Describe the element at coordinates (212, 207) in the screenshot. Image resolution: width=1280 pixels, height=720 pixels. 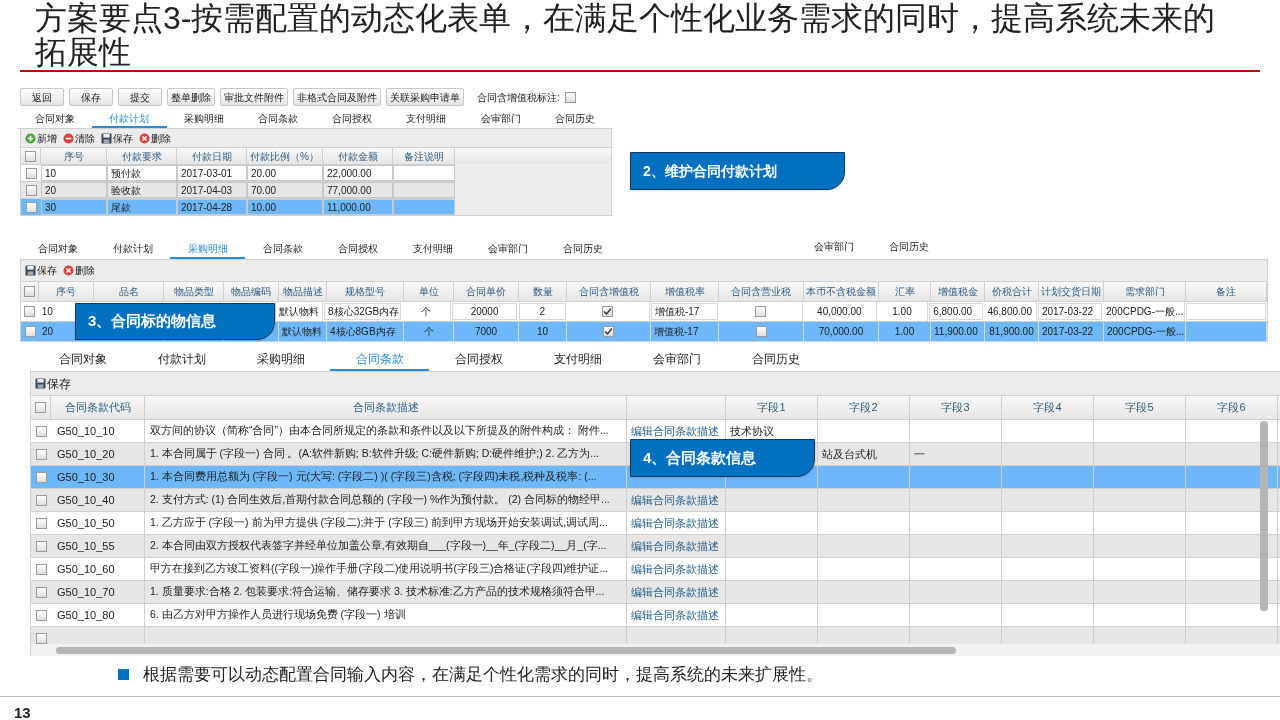
I see `table-cell: 2017-04-28` at that location.